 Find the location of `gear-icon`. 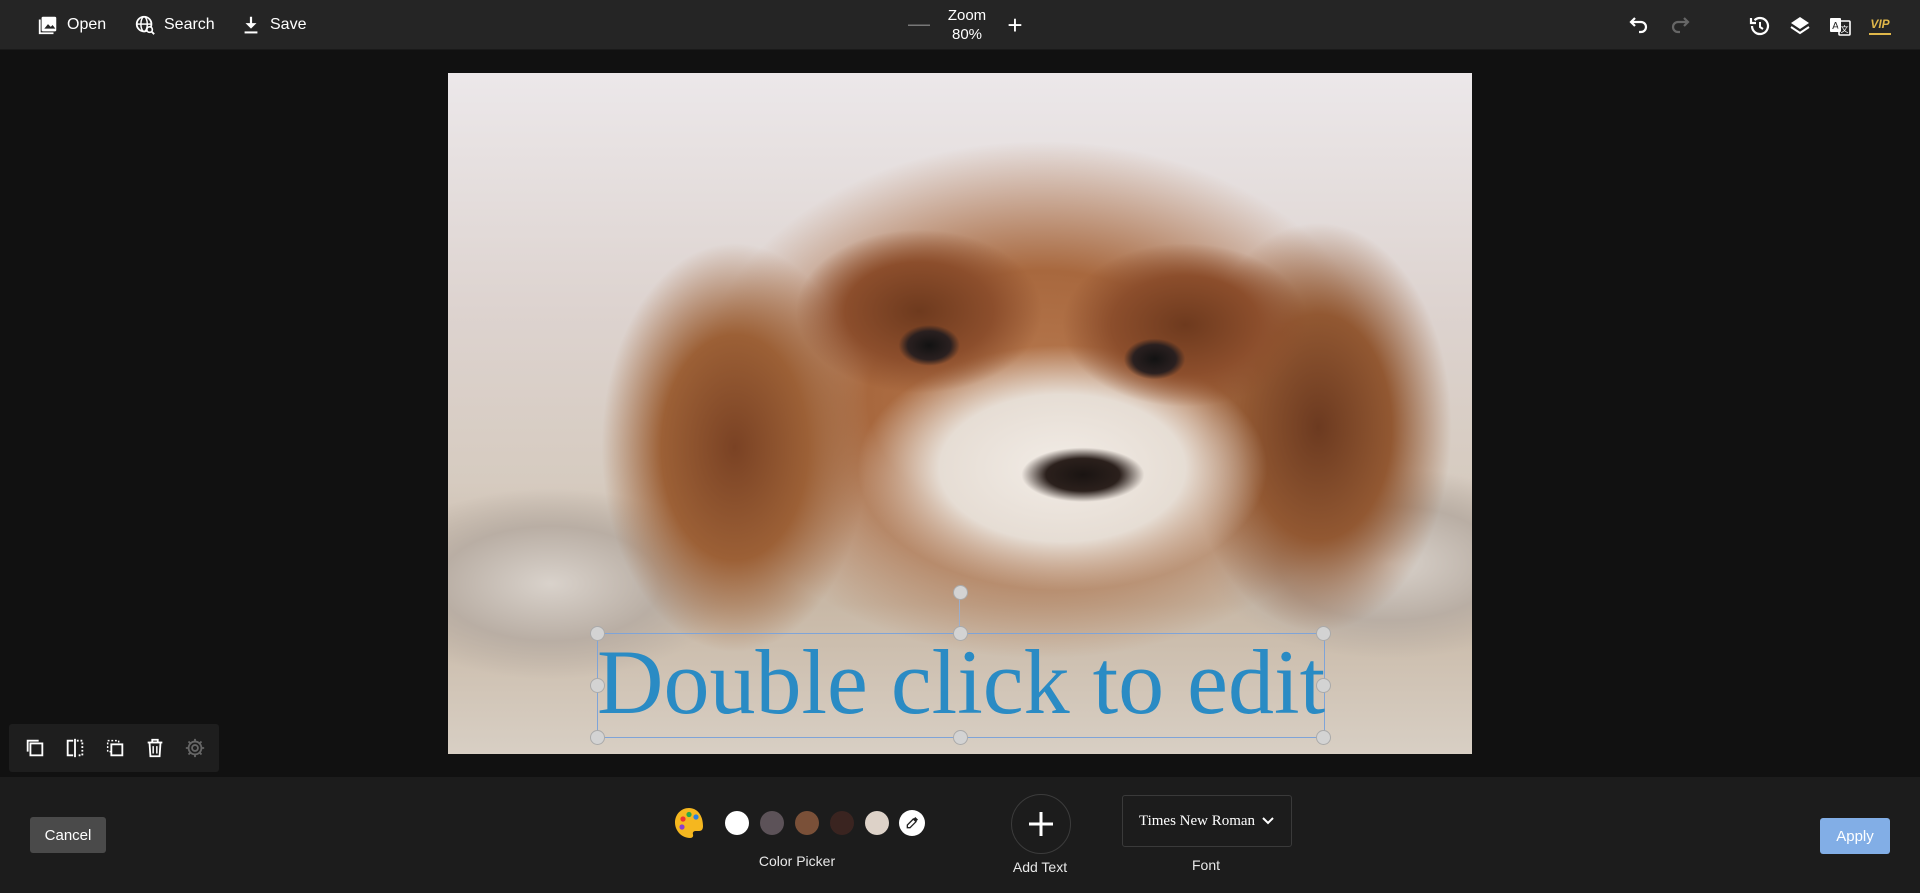

gear-icon is located at coordinates (195, 748).